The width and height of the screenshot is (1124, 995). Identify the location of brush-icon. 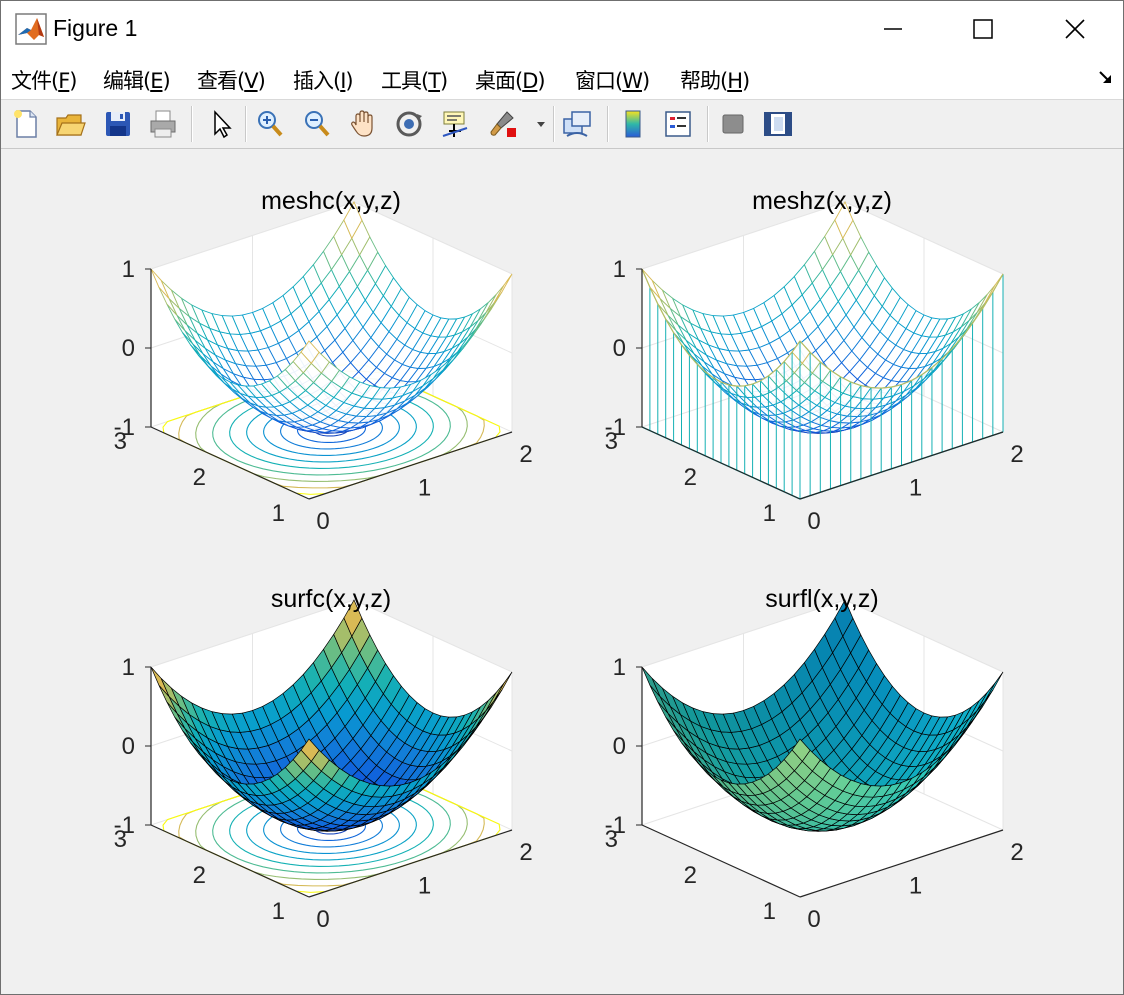
(503, 124).